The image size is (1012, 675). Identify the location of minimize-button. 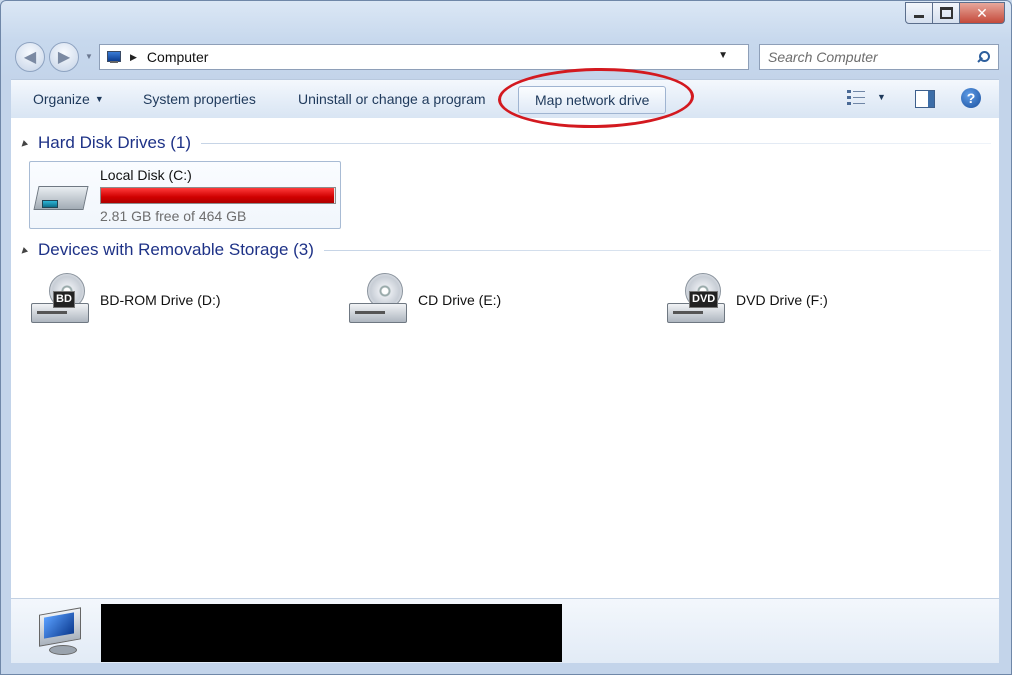
(919, 13).